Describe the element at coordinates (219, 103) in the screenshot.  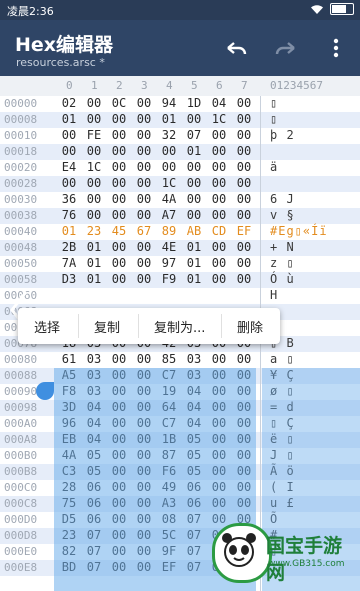
I see `hex-byte: 04` at that location.